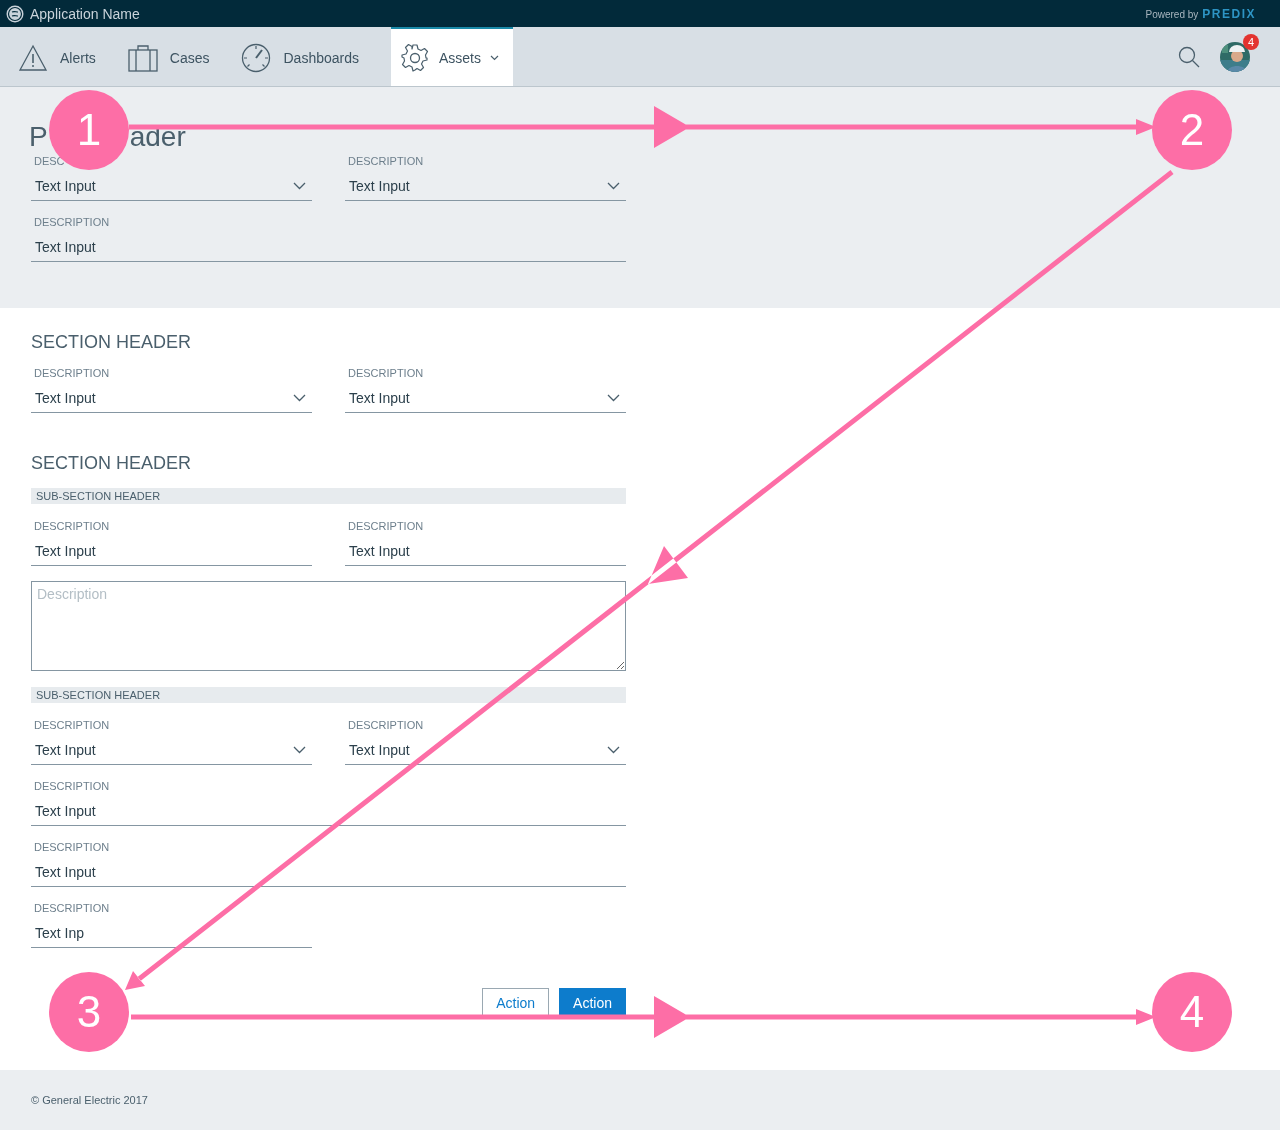 This screenshot has width=1280, height=1142. What do you see at coordinates (142, 57) in the screenshot?
I see `briefcase-icon` at bounding box center [142, 57].